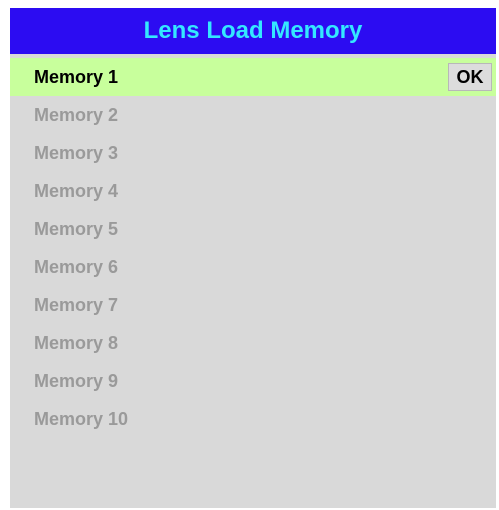 The height and width of the screenshot is (510, 499). What do you see at coordinates (253, 229) in the screenshot?
I see `memory-item-5: Memory 5` at bounding box center [253, 229].